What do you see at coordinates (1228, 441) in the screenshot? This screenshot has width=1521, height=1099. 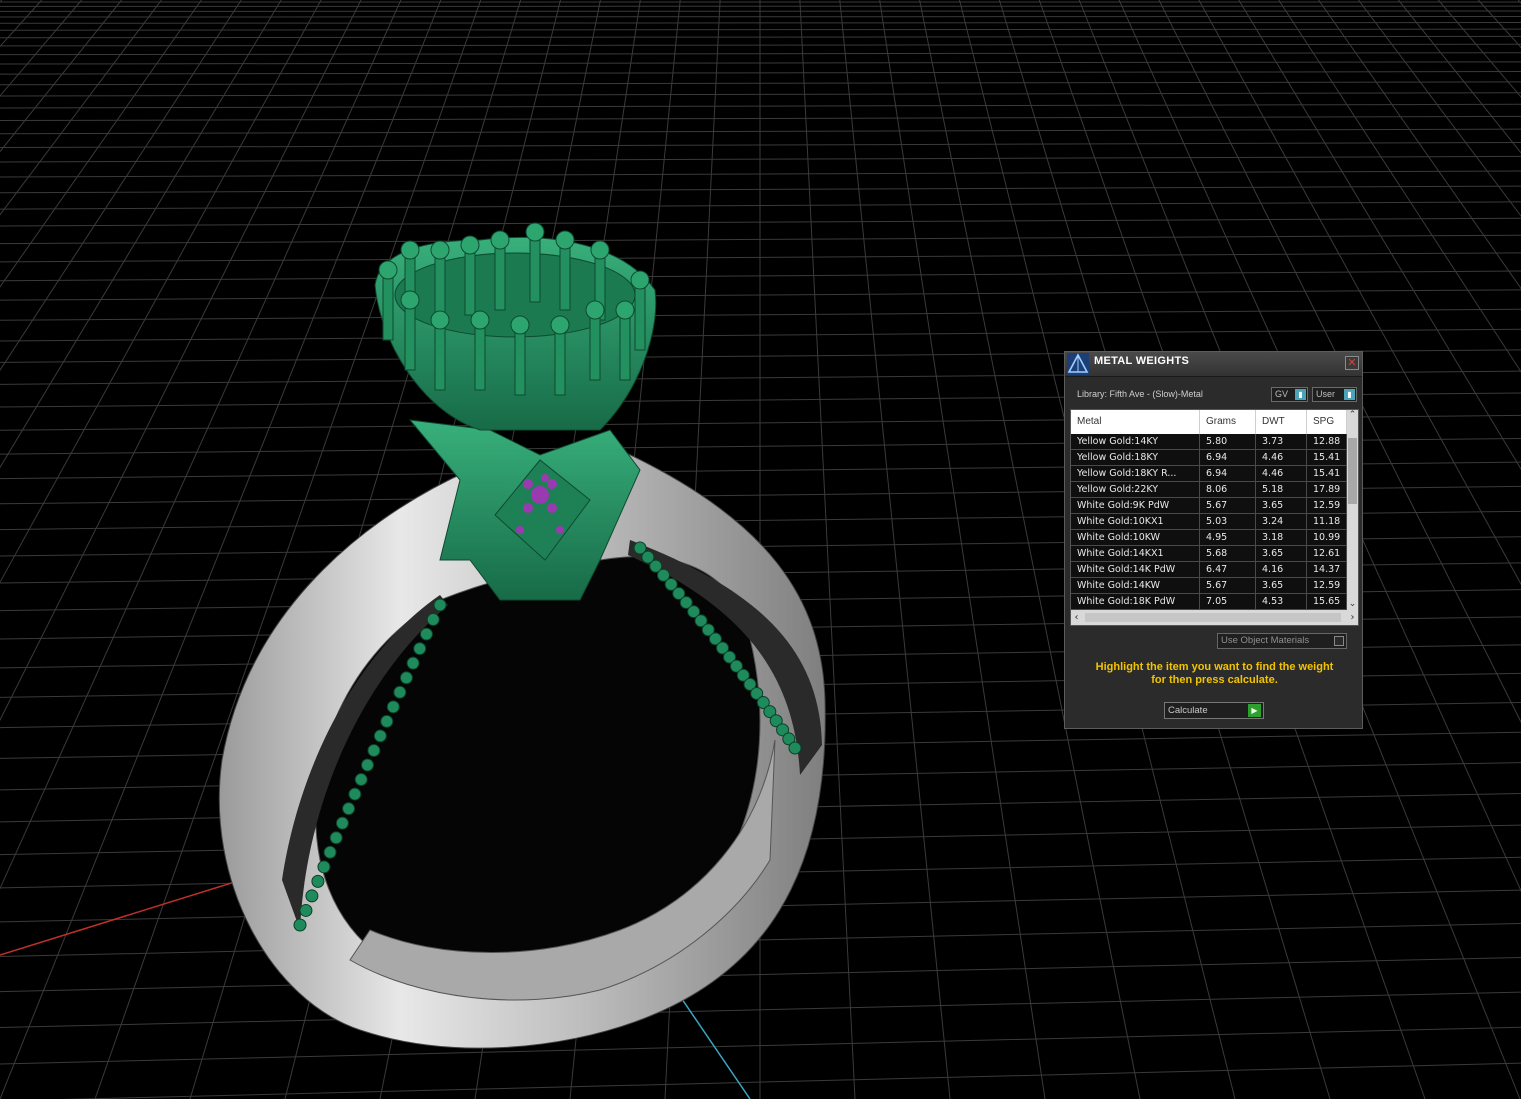 I see `cell-grams: 5.80` at bounding box center [1228, 441].